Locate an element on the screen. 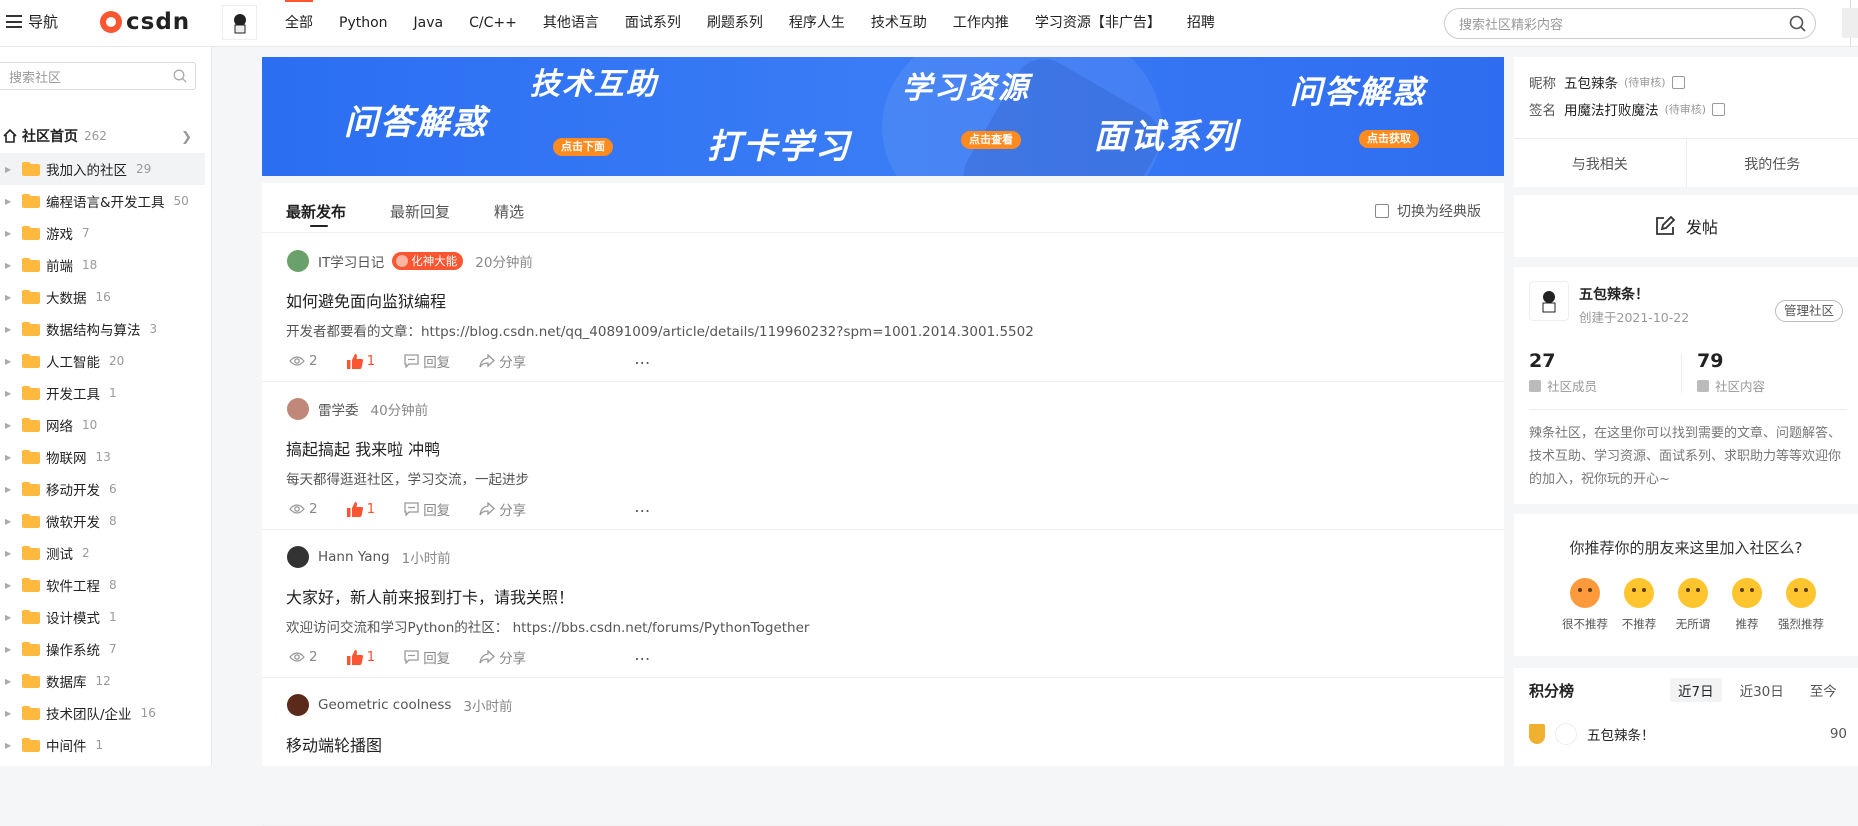 This screenshot has height=826, width=1858. recommend-option: 不推荐 is located at coordinates (1639, 605).